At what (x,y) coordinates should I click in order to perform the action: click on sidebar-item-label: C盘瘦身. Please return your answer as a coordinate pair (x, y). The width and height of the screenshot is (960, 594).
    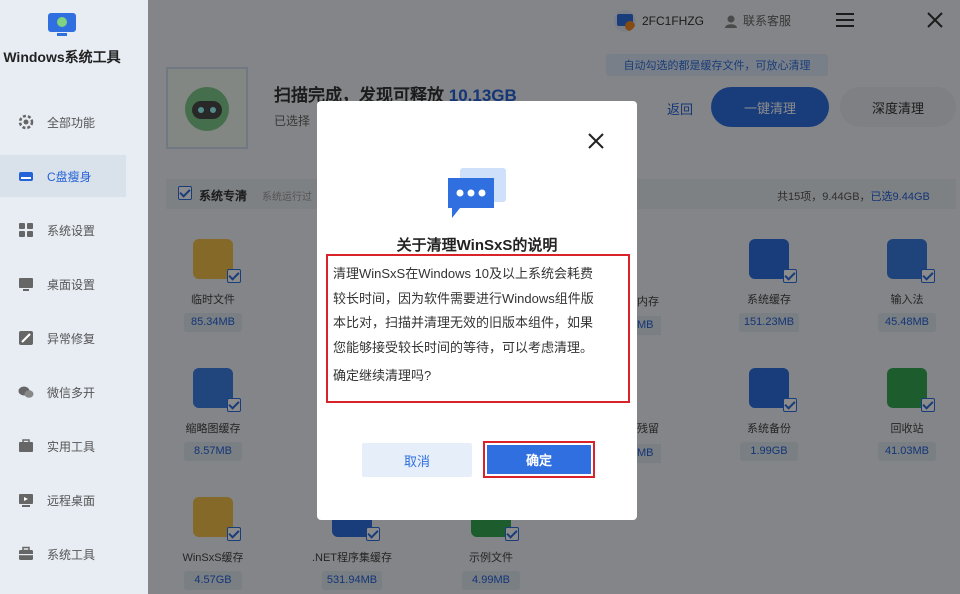
    Looking at the image, I should click on (69, 176).